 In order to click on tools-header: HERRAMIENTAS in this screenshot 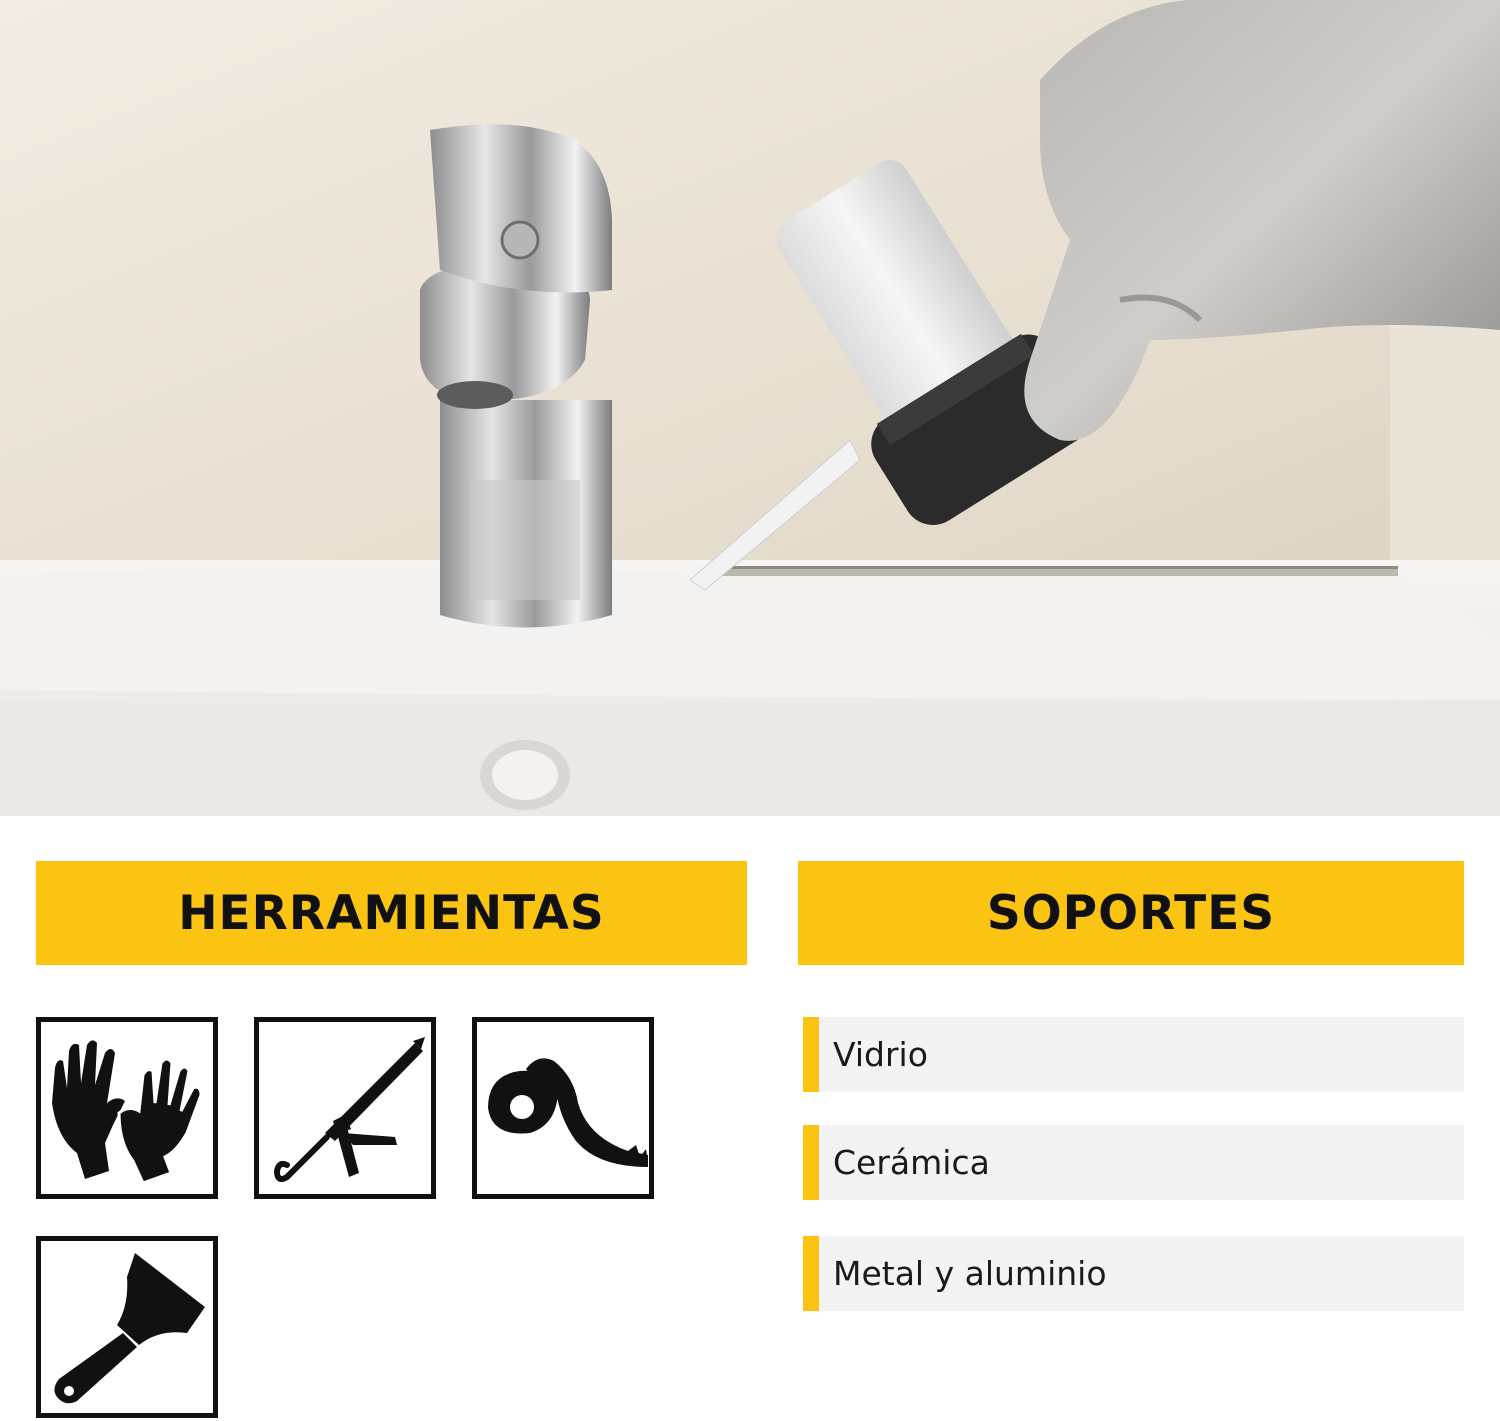, I will do `click(391, 913)`.